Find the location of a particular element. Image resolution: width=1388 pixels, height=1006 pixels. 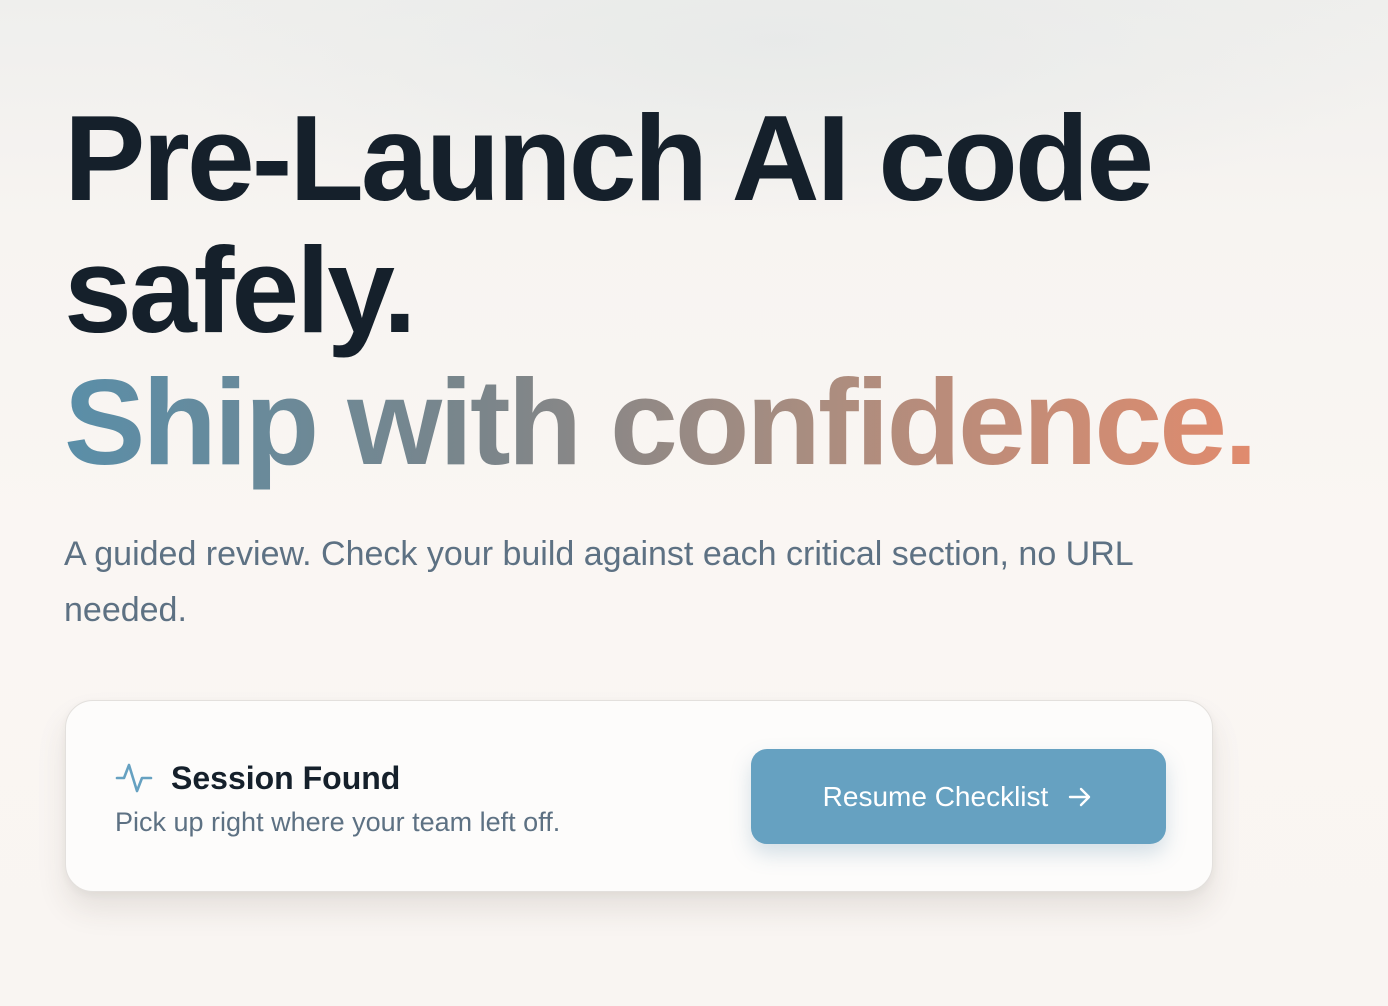

arrow-right-icon is located at coordinates (1080, 797).